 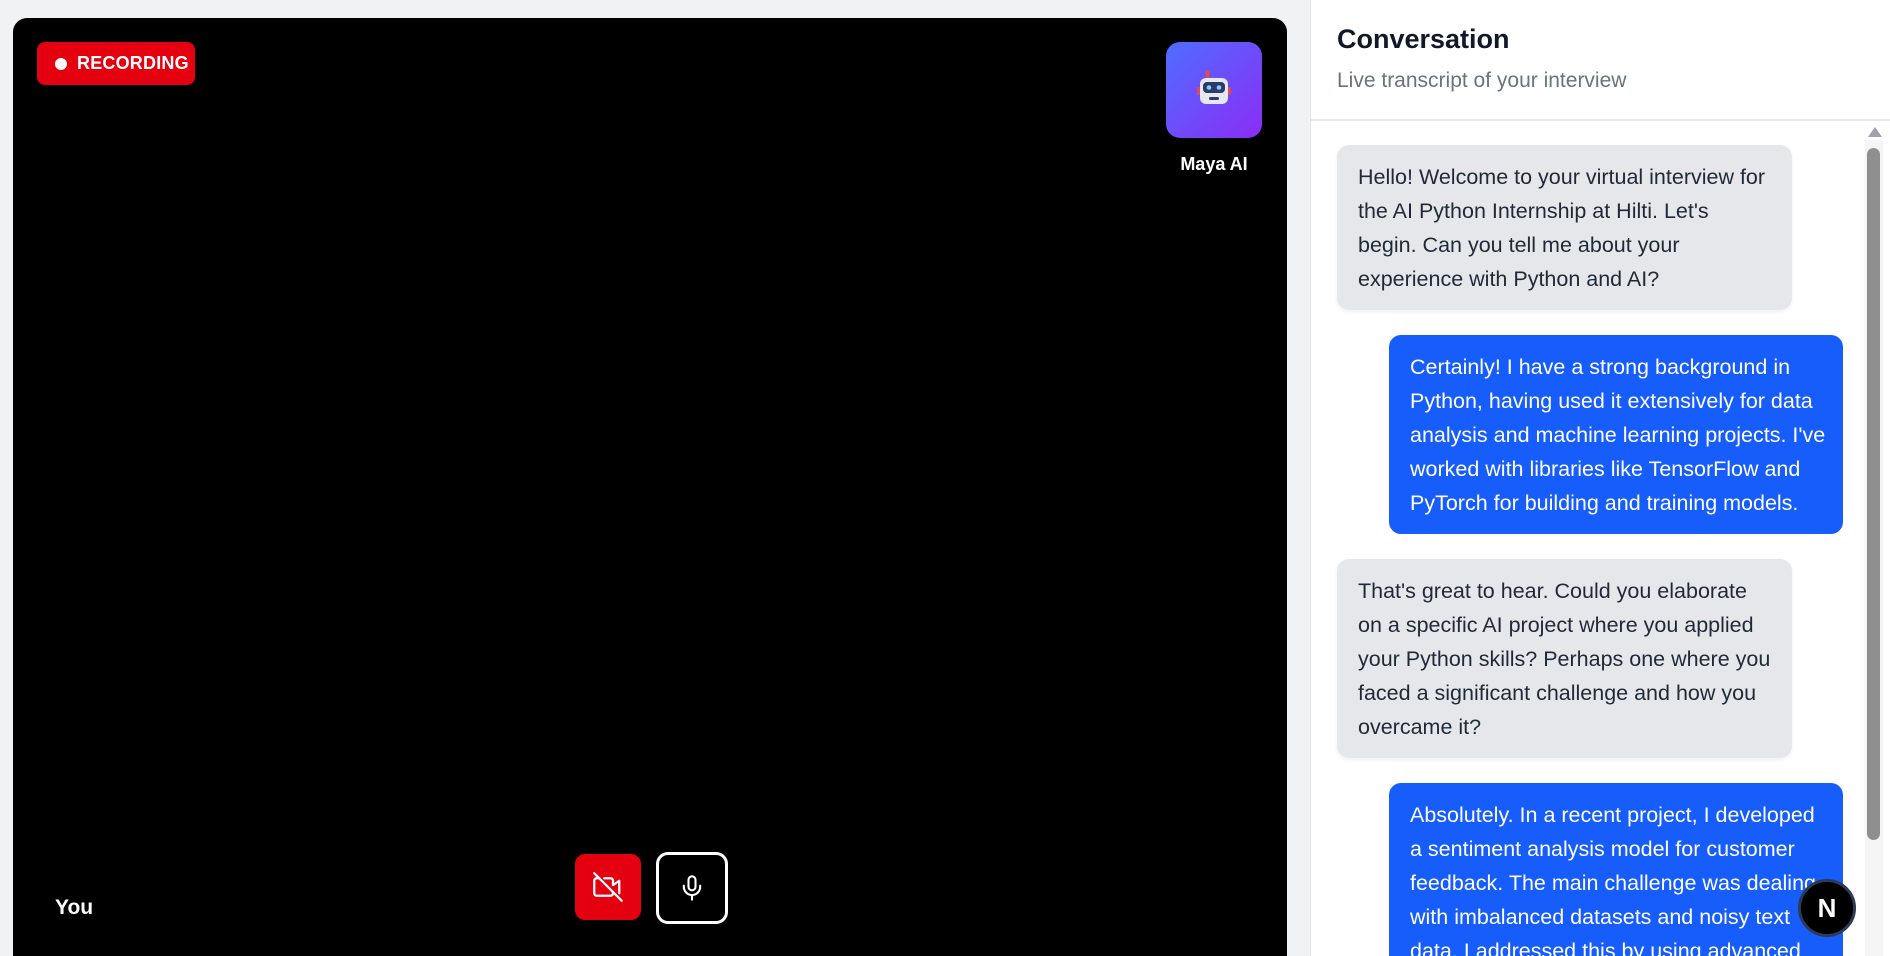 I want to click on dev-tools-badge: N, so click(x=1827, y=908).